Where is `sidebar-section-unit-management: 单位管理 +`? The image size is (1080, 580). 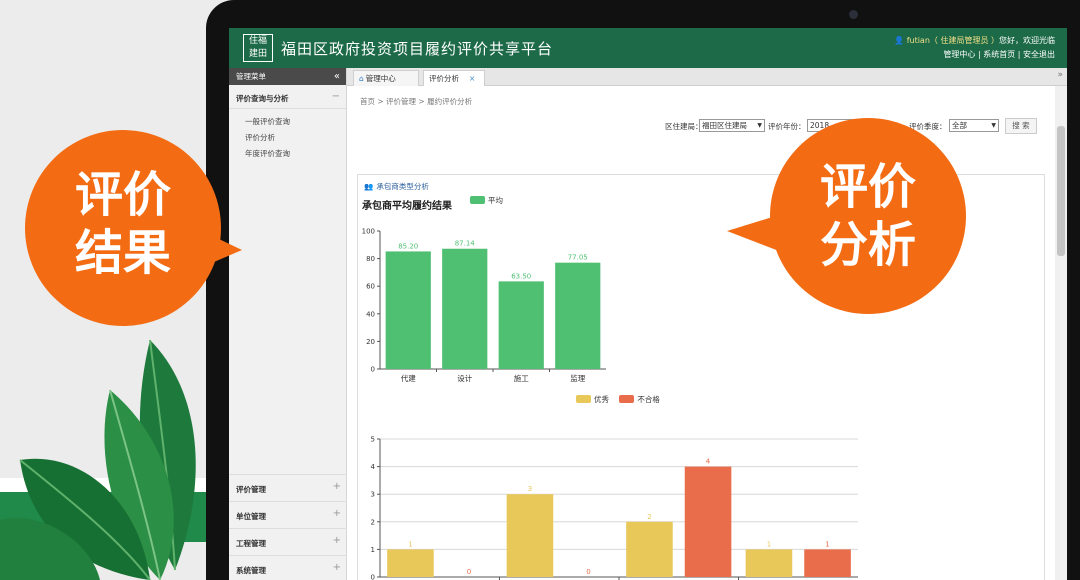
sidebar-section-unit-management: 单位管理 + is located at coordinates (288, 514).